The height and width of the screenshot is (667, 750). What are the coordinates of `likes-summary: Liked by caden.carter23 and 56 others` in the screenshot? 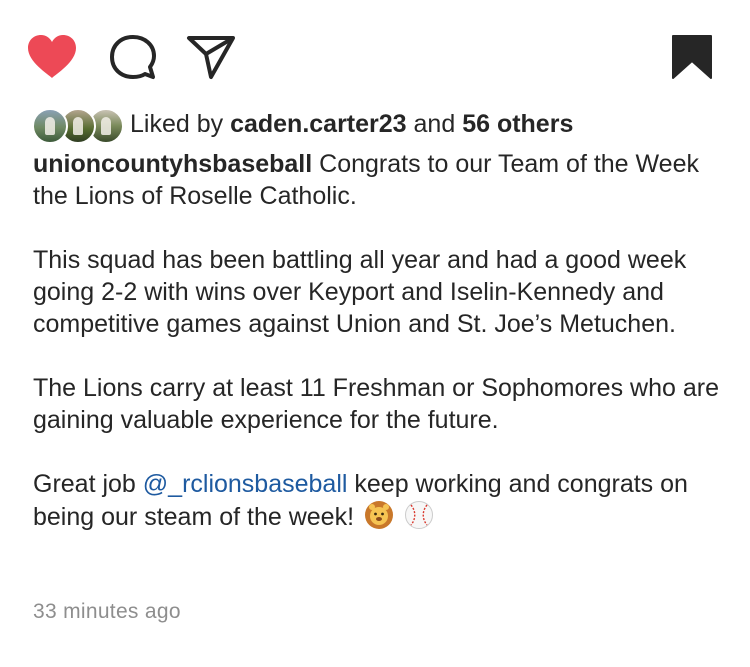 It's located at (302, 125).